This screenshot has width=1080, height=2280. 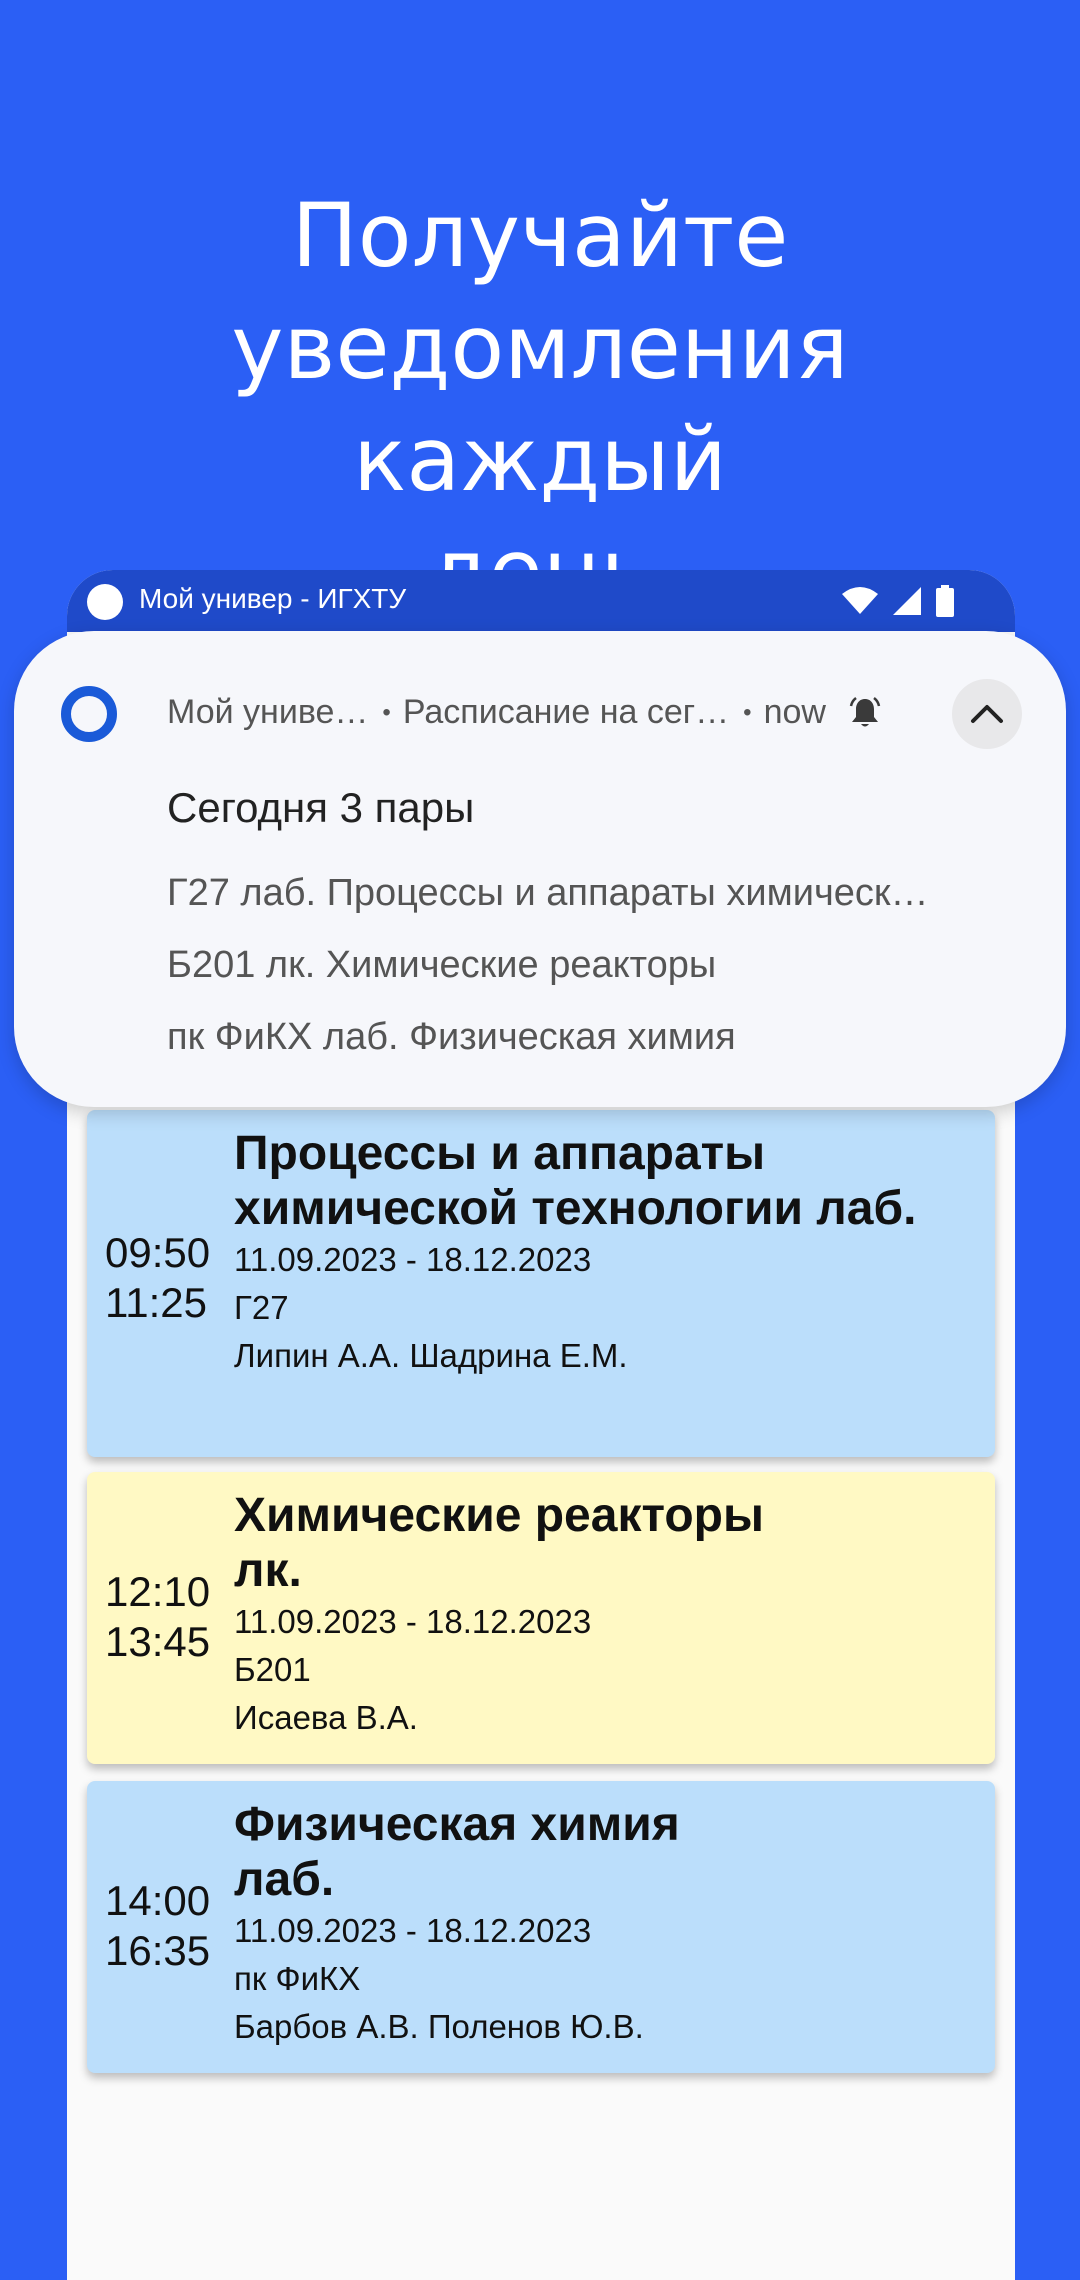 What do you see at coordinates (272, 1669) in the screenshot?
I see `class-room: Б201` at bounding box center [272, 1669].